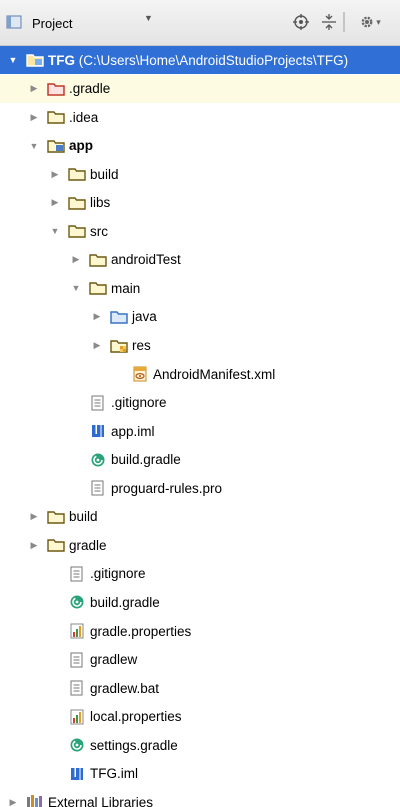  Describe the element at coordinates (90, 89) in the screenshot. I see `tree-item-label: .gradle` at that location.